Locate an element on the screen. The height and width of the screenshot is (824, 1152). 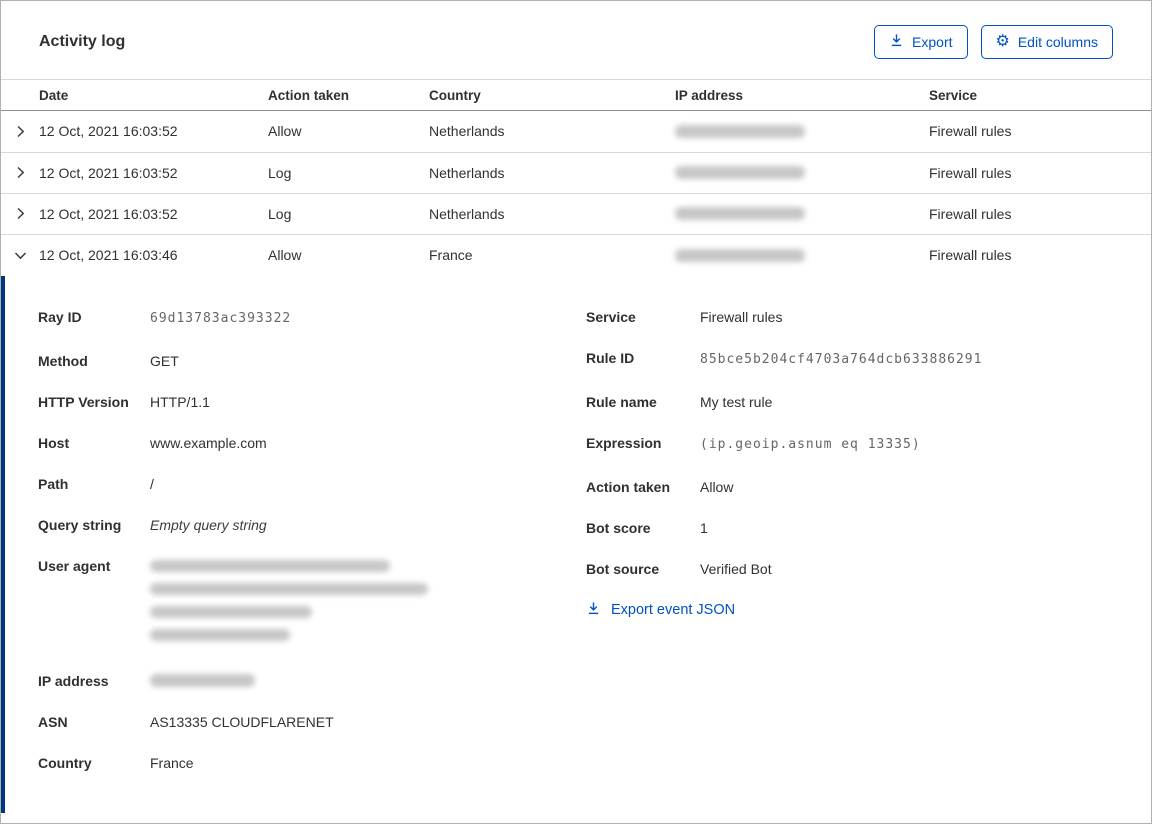
detail-field-expression: Expression (ip.geoip.asnum eq 13335) is located at coordinates (753, 443).